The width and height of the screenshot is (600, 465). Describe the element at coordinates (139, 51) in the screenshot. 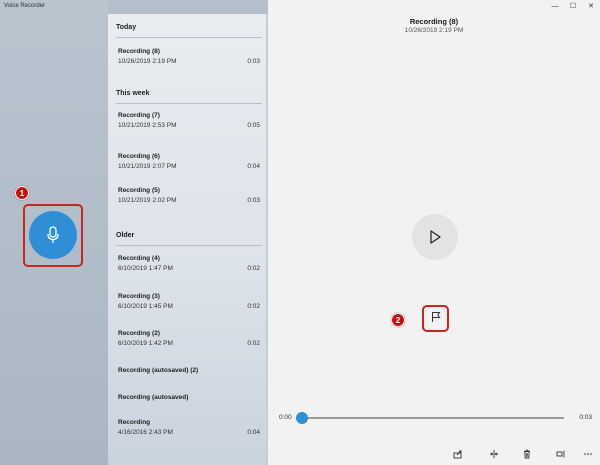

I see `recording-name: Recording (8)` at that location.